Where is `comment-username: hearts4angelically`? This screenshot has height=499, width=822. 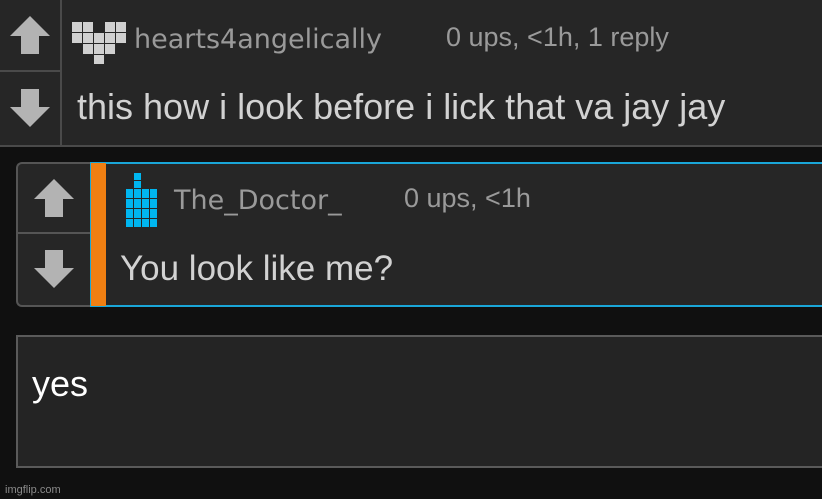
comment-username: hearts4angelically is located at coordinates (258, 39).